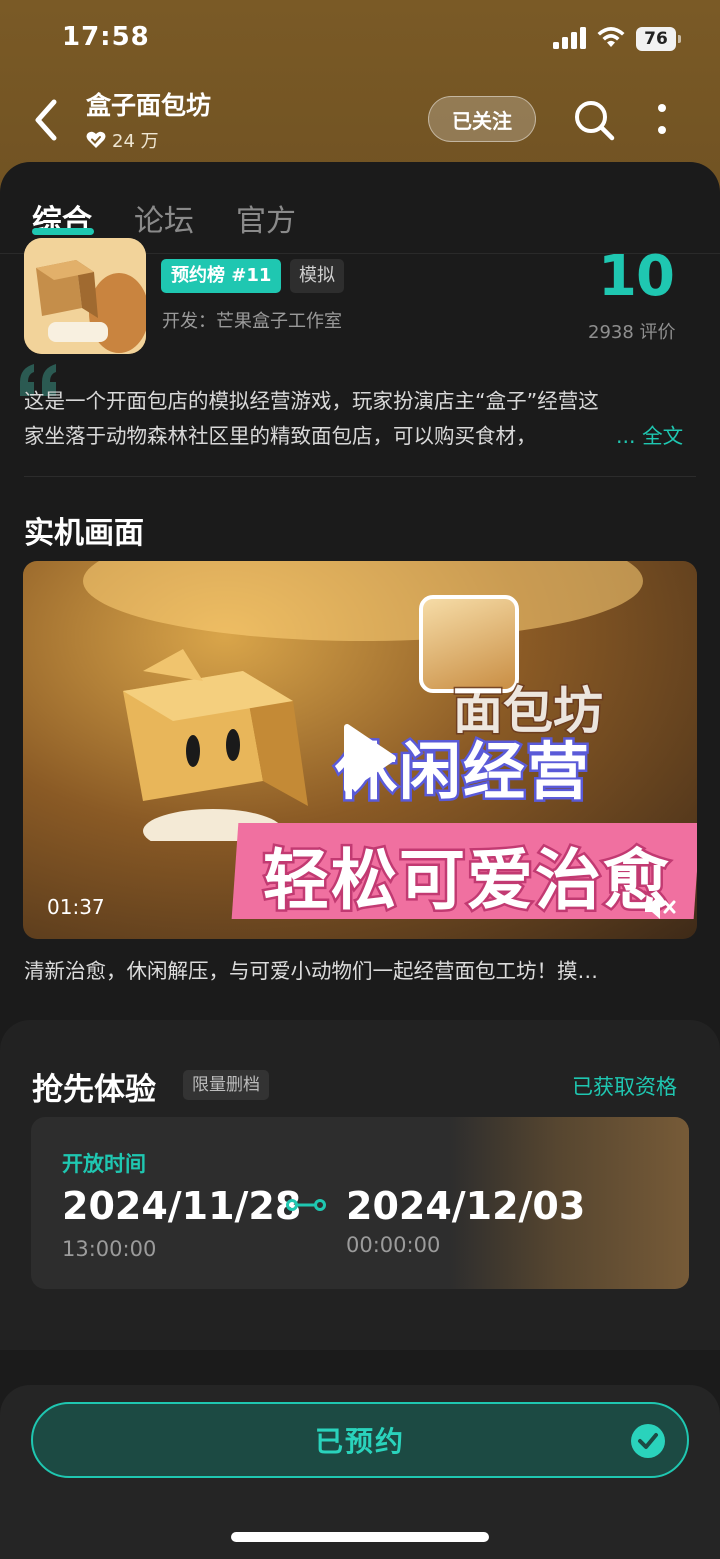  I want to click on review-count: 2938 评价, so click(632, 331).